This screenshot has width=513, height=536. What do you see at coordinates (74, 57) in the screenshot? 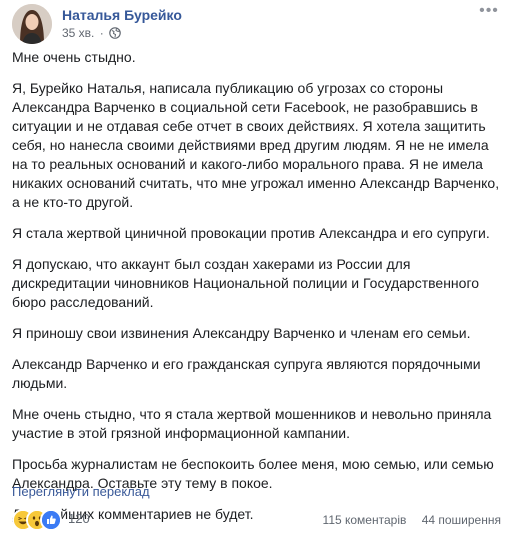
I see `post-paragraph: Мне очень стыдно.` at bounding box center [74, 57].